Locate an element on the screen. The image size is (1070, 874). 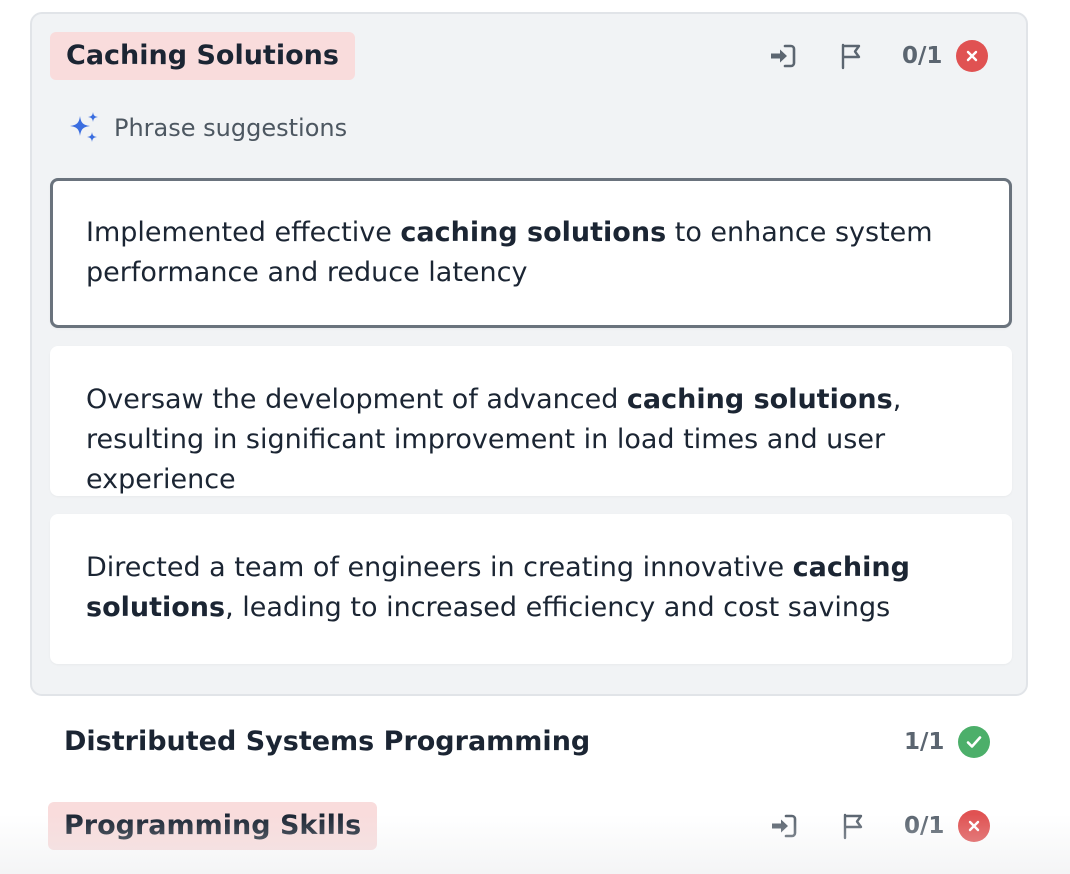
suggestion-text: Implemented effective is located at coordinates (243, 232).